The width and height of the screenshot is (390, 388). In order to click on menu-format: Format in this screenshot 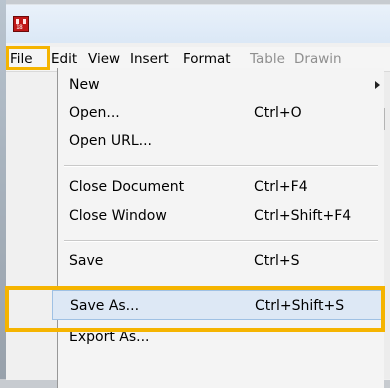, I will do `click(207, 59)`.